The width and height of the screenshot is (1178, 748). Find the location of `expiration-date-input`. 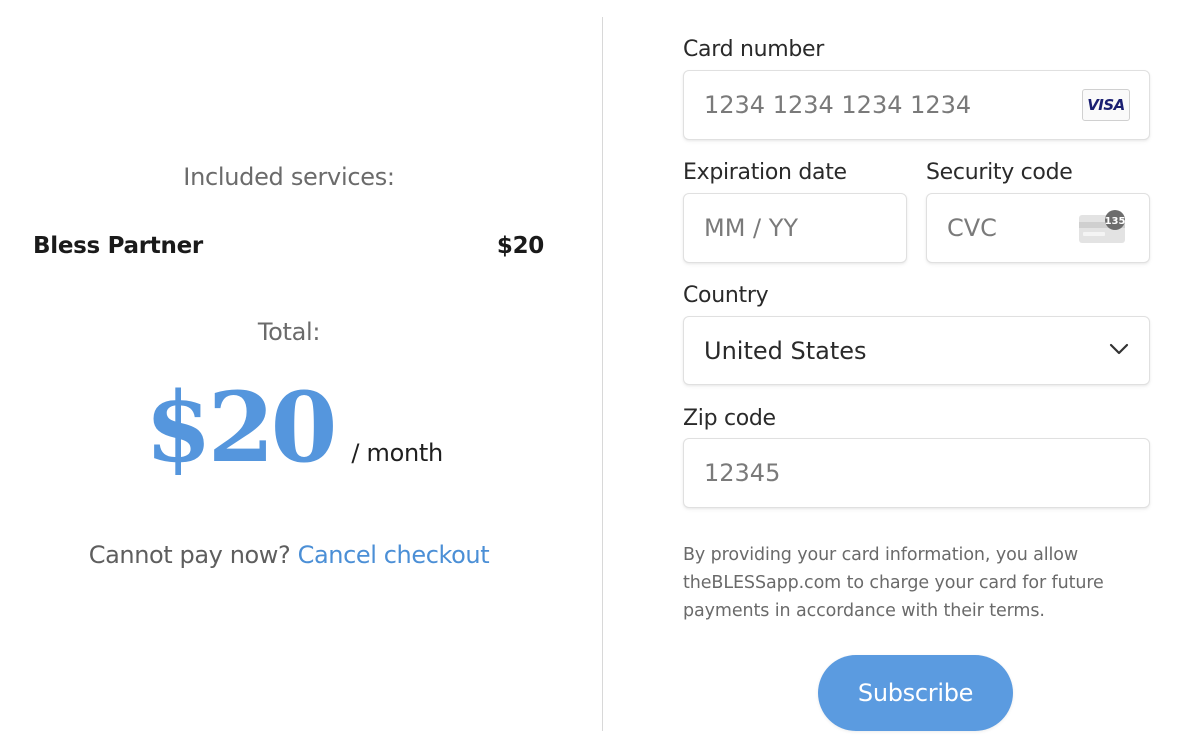

expiration-date-input is located at coordinates (795, 228).